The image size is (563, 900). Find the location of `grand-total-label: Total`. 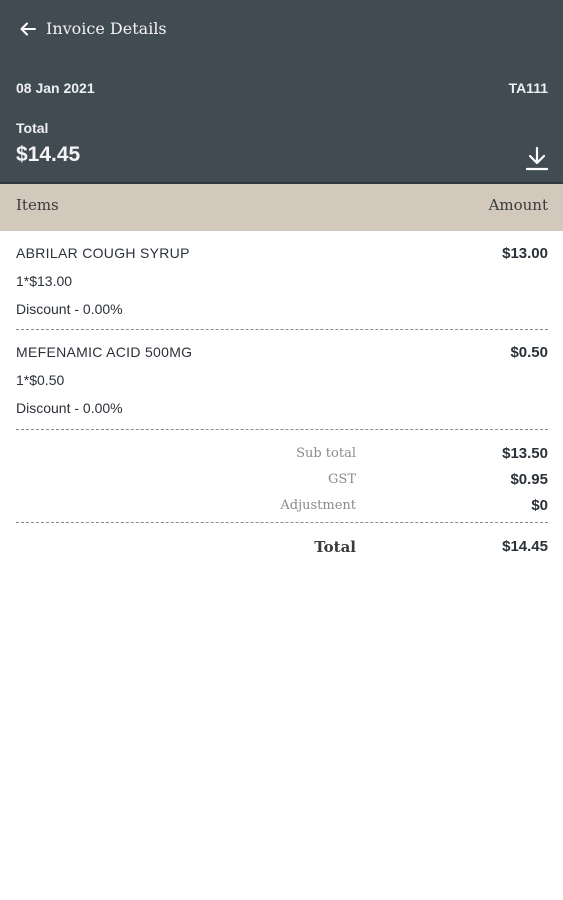

grand-total-label: Total is located at coordinates (335, 547).